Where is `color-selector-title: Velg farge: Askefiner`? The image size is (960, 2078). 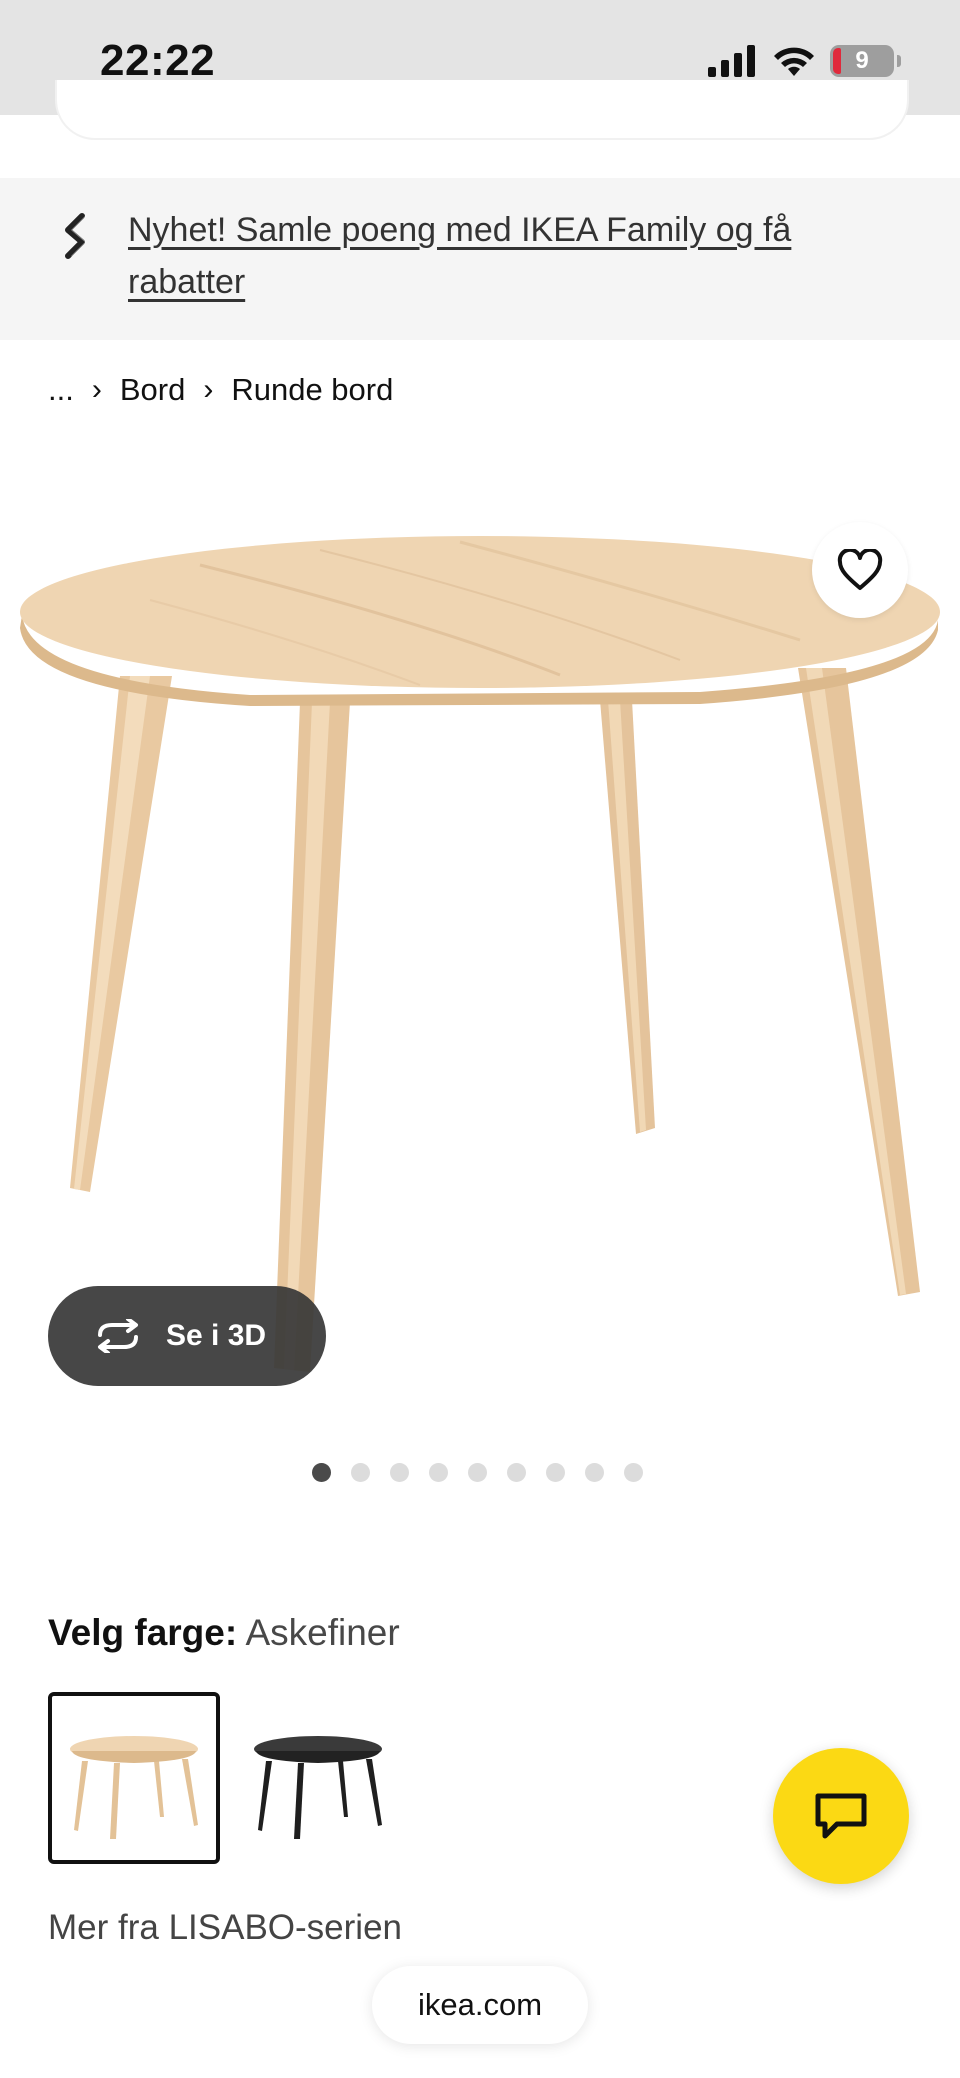
color-selector-title: Velg farge: Askefiner is located at coordinates (224, 1633).